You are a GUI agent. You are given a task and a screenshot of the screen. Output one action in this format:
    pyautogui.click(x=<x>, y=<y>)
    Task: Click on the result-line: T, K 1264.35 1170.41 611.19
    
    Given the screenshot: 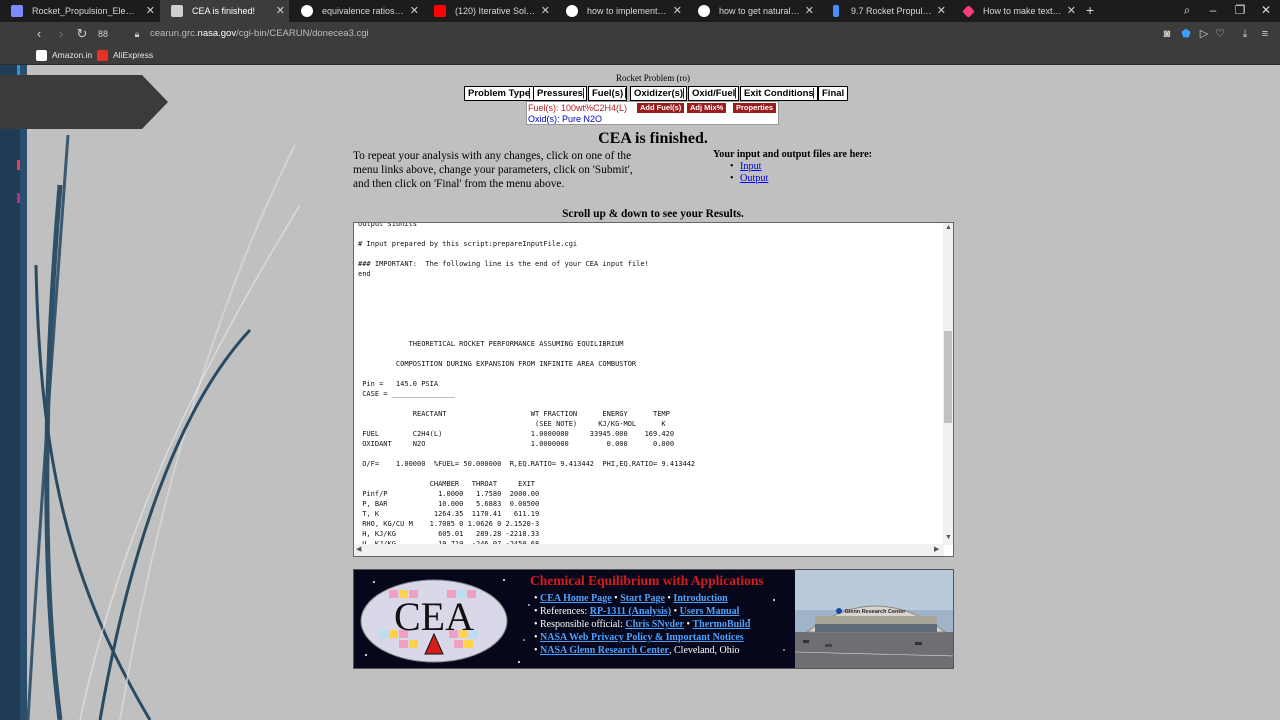 What is the action you would take?
    pyautogui.click(x=449, y=514)
    